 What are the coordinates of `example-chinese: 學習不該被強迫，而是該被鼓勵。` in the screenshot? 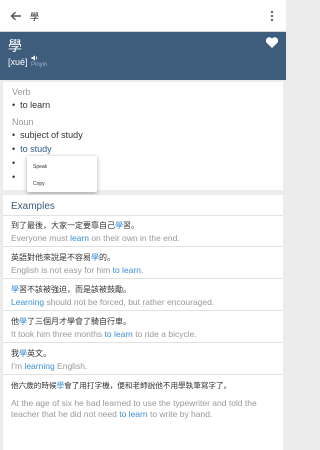 It's located at (71, 289).